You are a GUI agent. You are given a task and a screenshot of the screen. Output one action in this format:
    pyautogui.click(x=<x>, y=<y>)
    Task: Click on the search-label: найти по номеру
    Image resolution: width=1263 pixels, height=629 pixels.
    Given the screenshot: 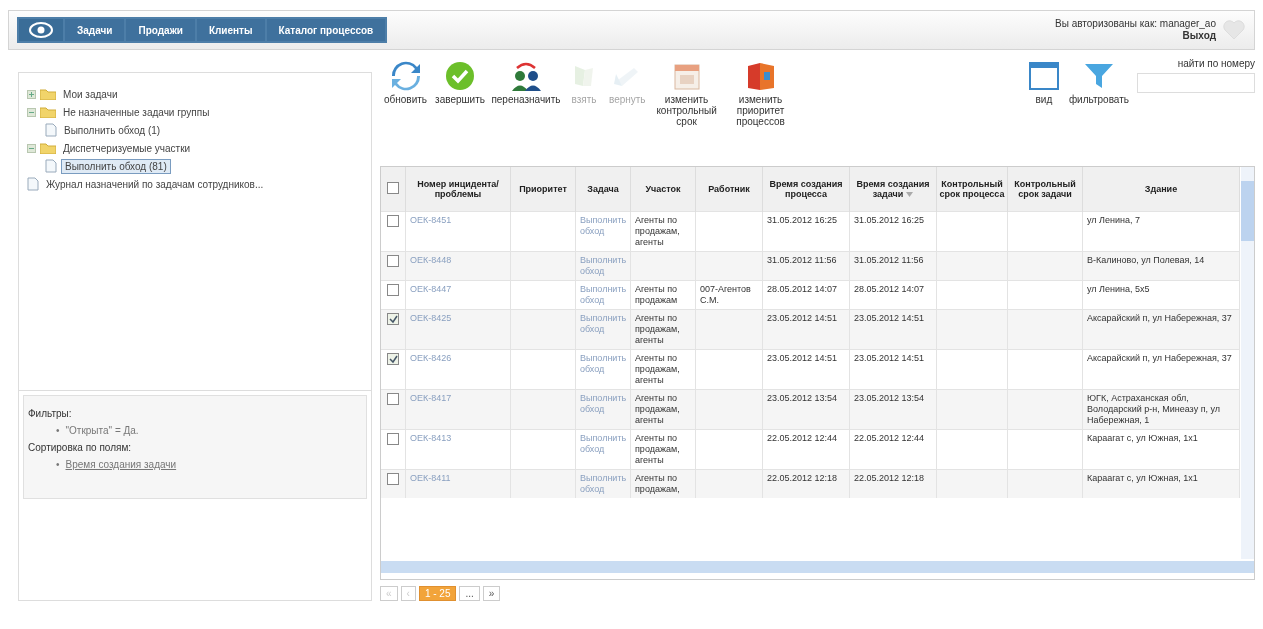 What is the action you would take?
    pyautogui.click(x=1216, y=63)
    